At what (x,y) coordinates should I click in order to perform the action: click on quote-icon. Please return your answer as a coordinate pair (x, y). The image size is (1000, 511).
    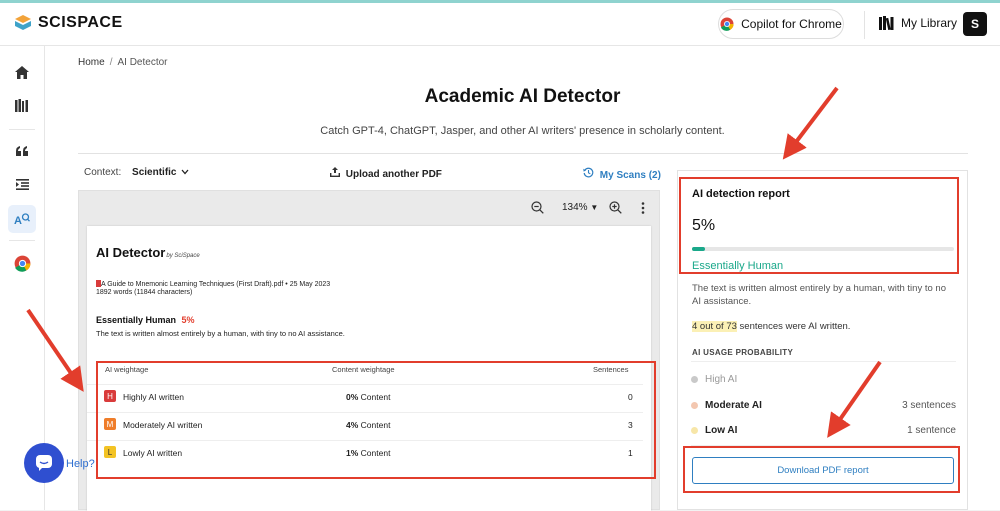
    Looking at the image, I should click on (22, 151).